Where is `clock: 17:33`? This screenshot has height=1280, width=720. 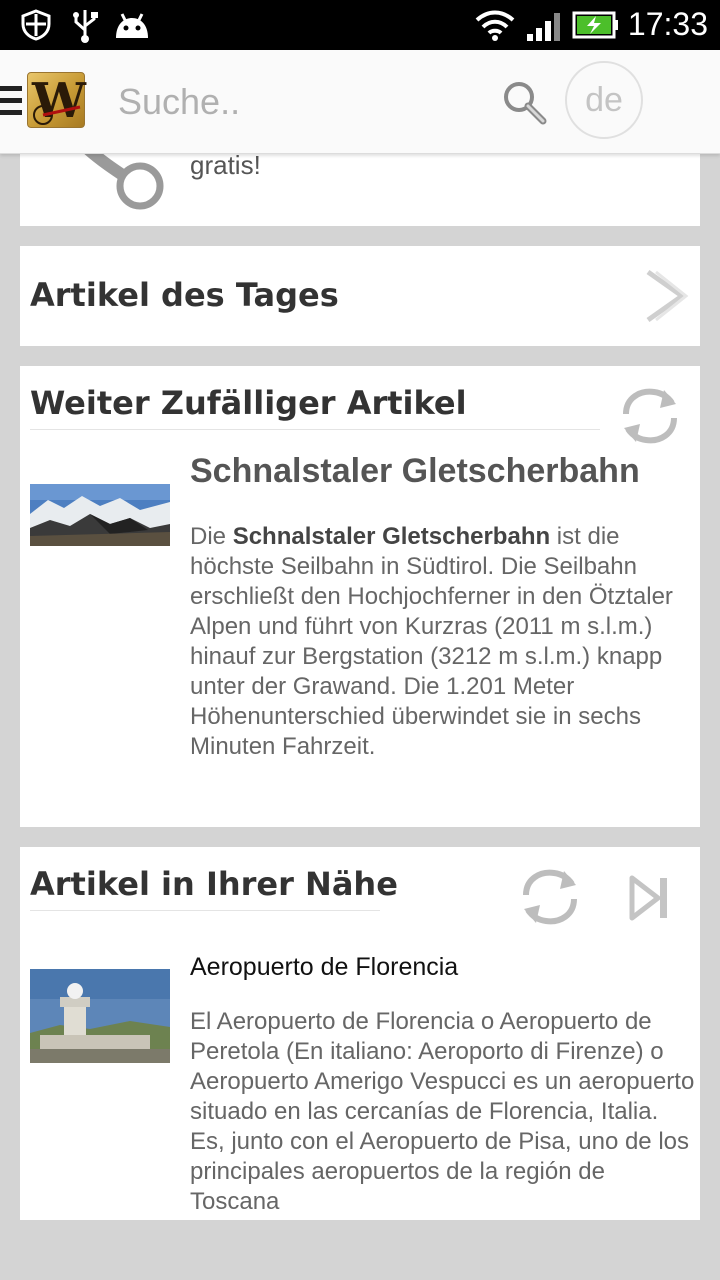
clock: 17:33 is located at coordinates (667, 24).